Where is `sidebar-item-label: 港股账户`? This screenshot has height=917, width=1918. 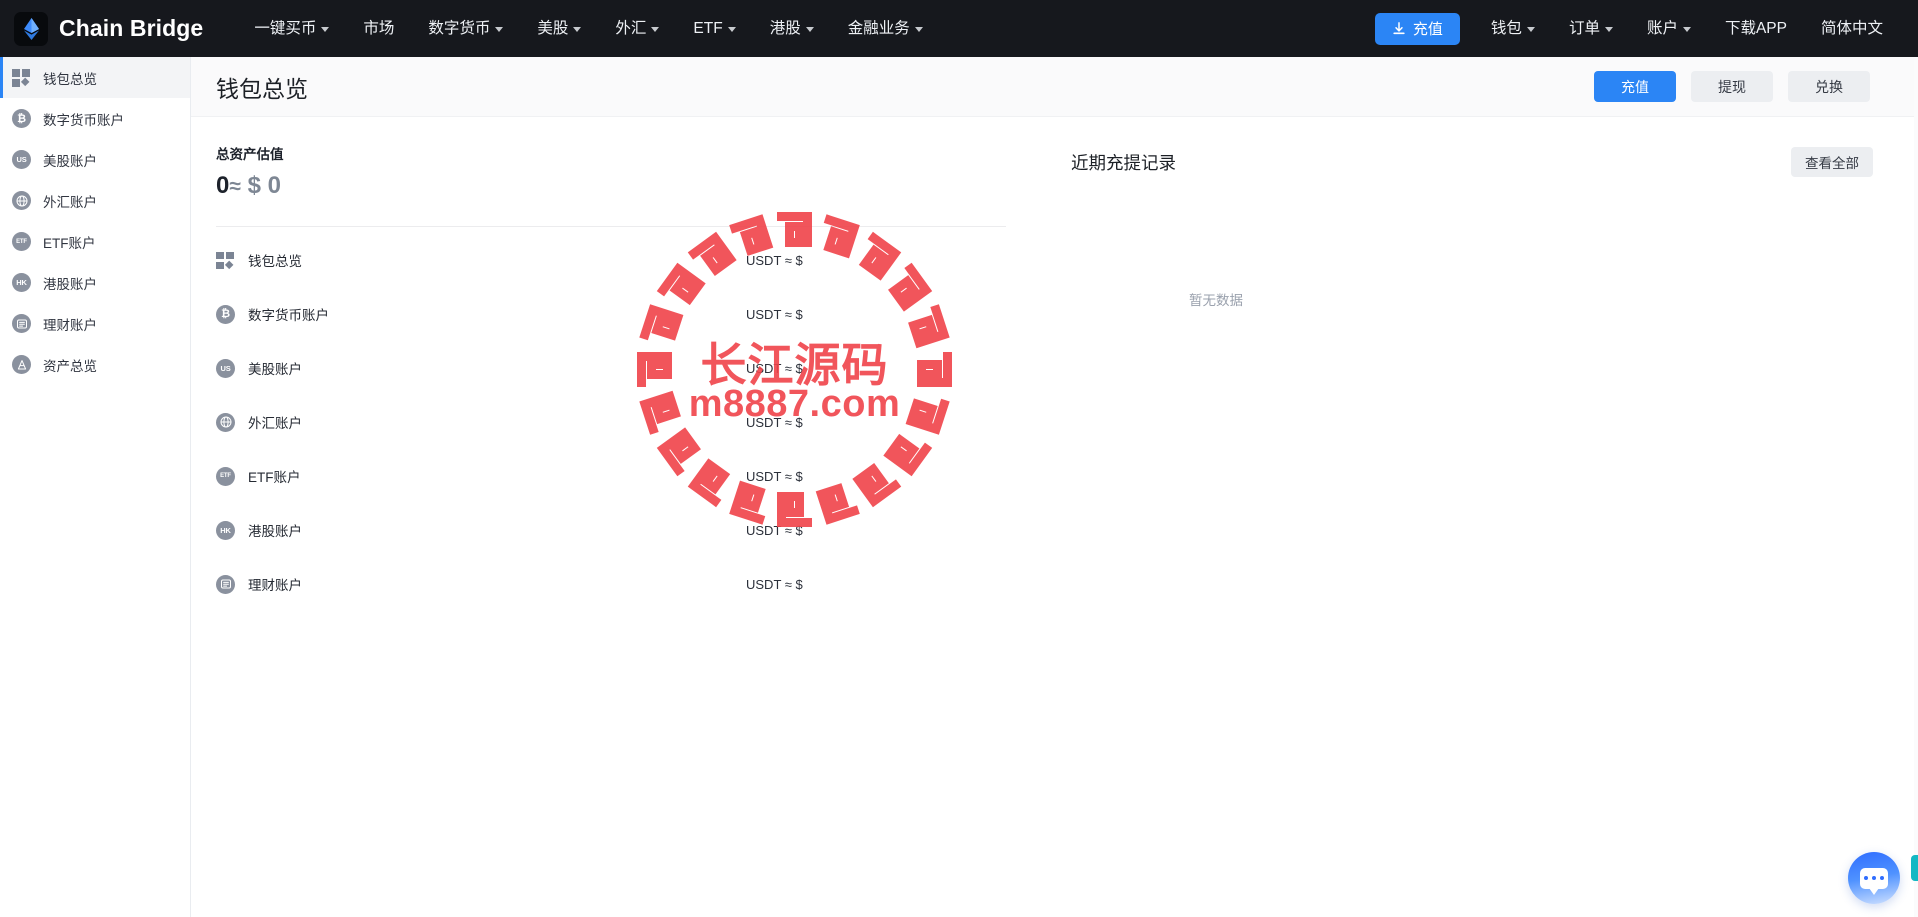 sidebar-item-label: 港股账户 is located at coordinates (70, 284).